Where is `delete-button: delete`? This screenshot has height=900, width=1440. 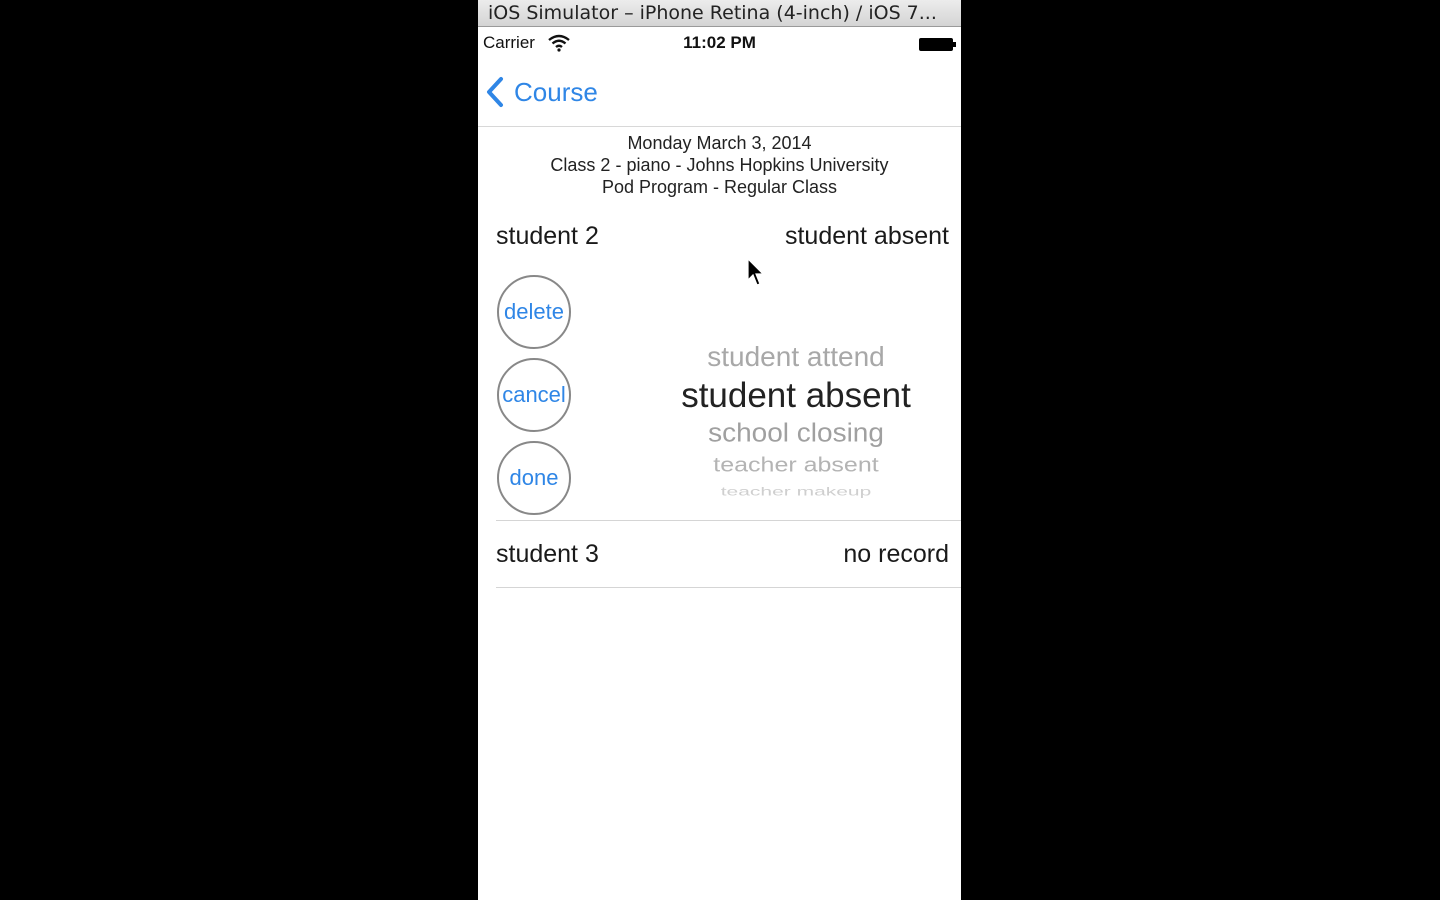
delete-button: delete is located at coordinates (534, 312).